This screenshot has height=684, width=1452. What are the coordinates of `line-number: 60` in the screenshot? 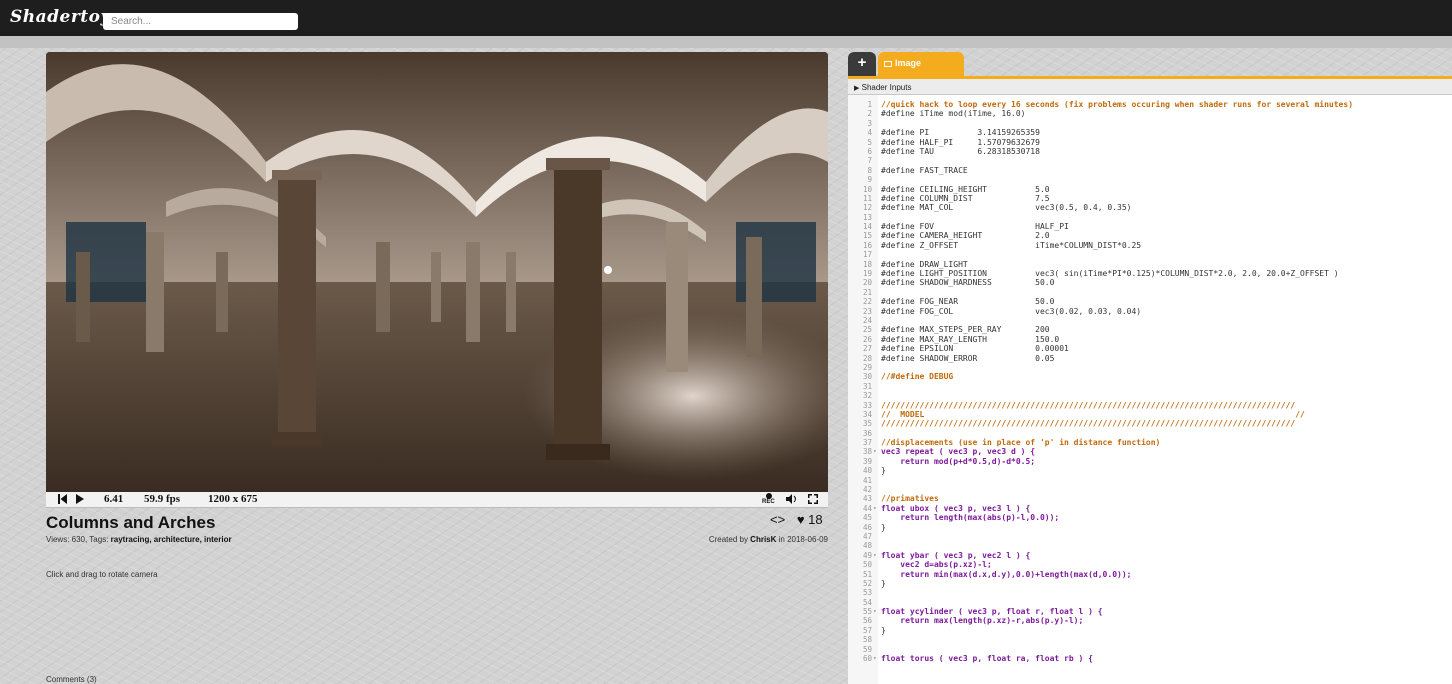 It's located at (867, 659).